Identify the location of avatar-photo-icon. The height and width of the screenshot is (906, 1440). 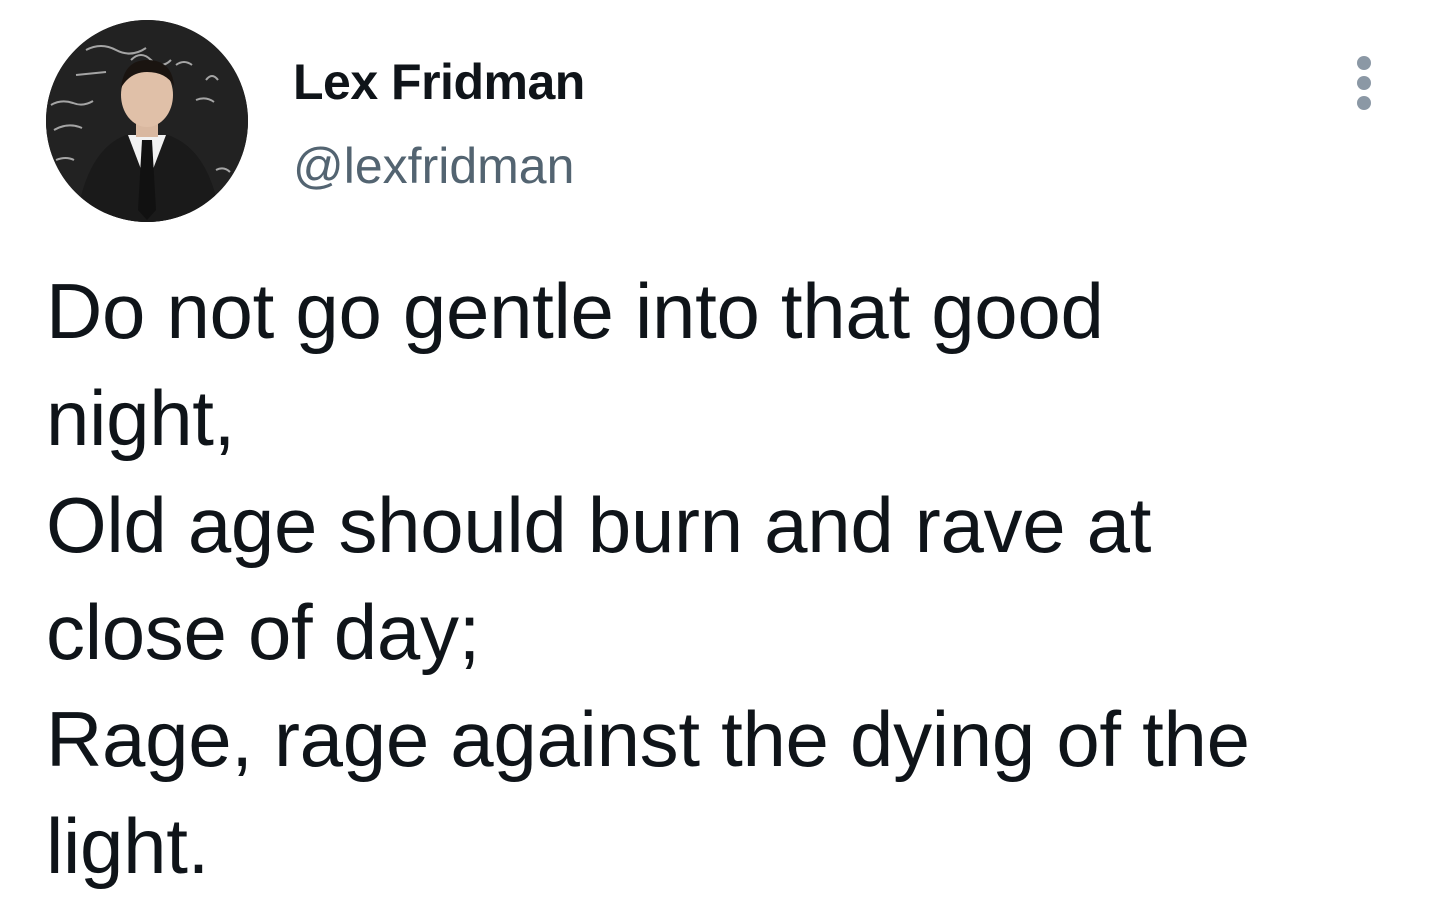
(147, 121).